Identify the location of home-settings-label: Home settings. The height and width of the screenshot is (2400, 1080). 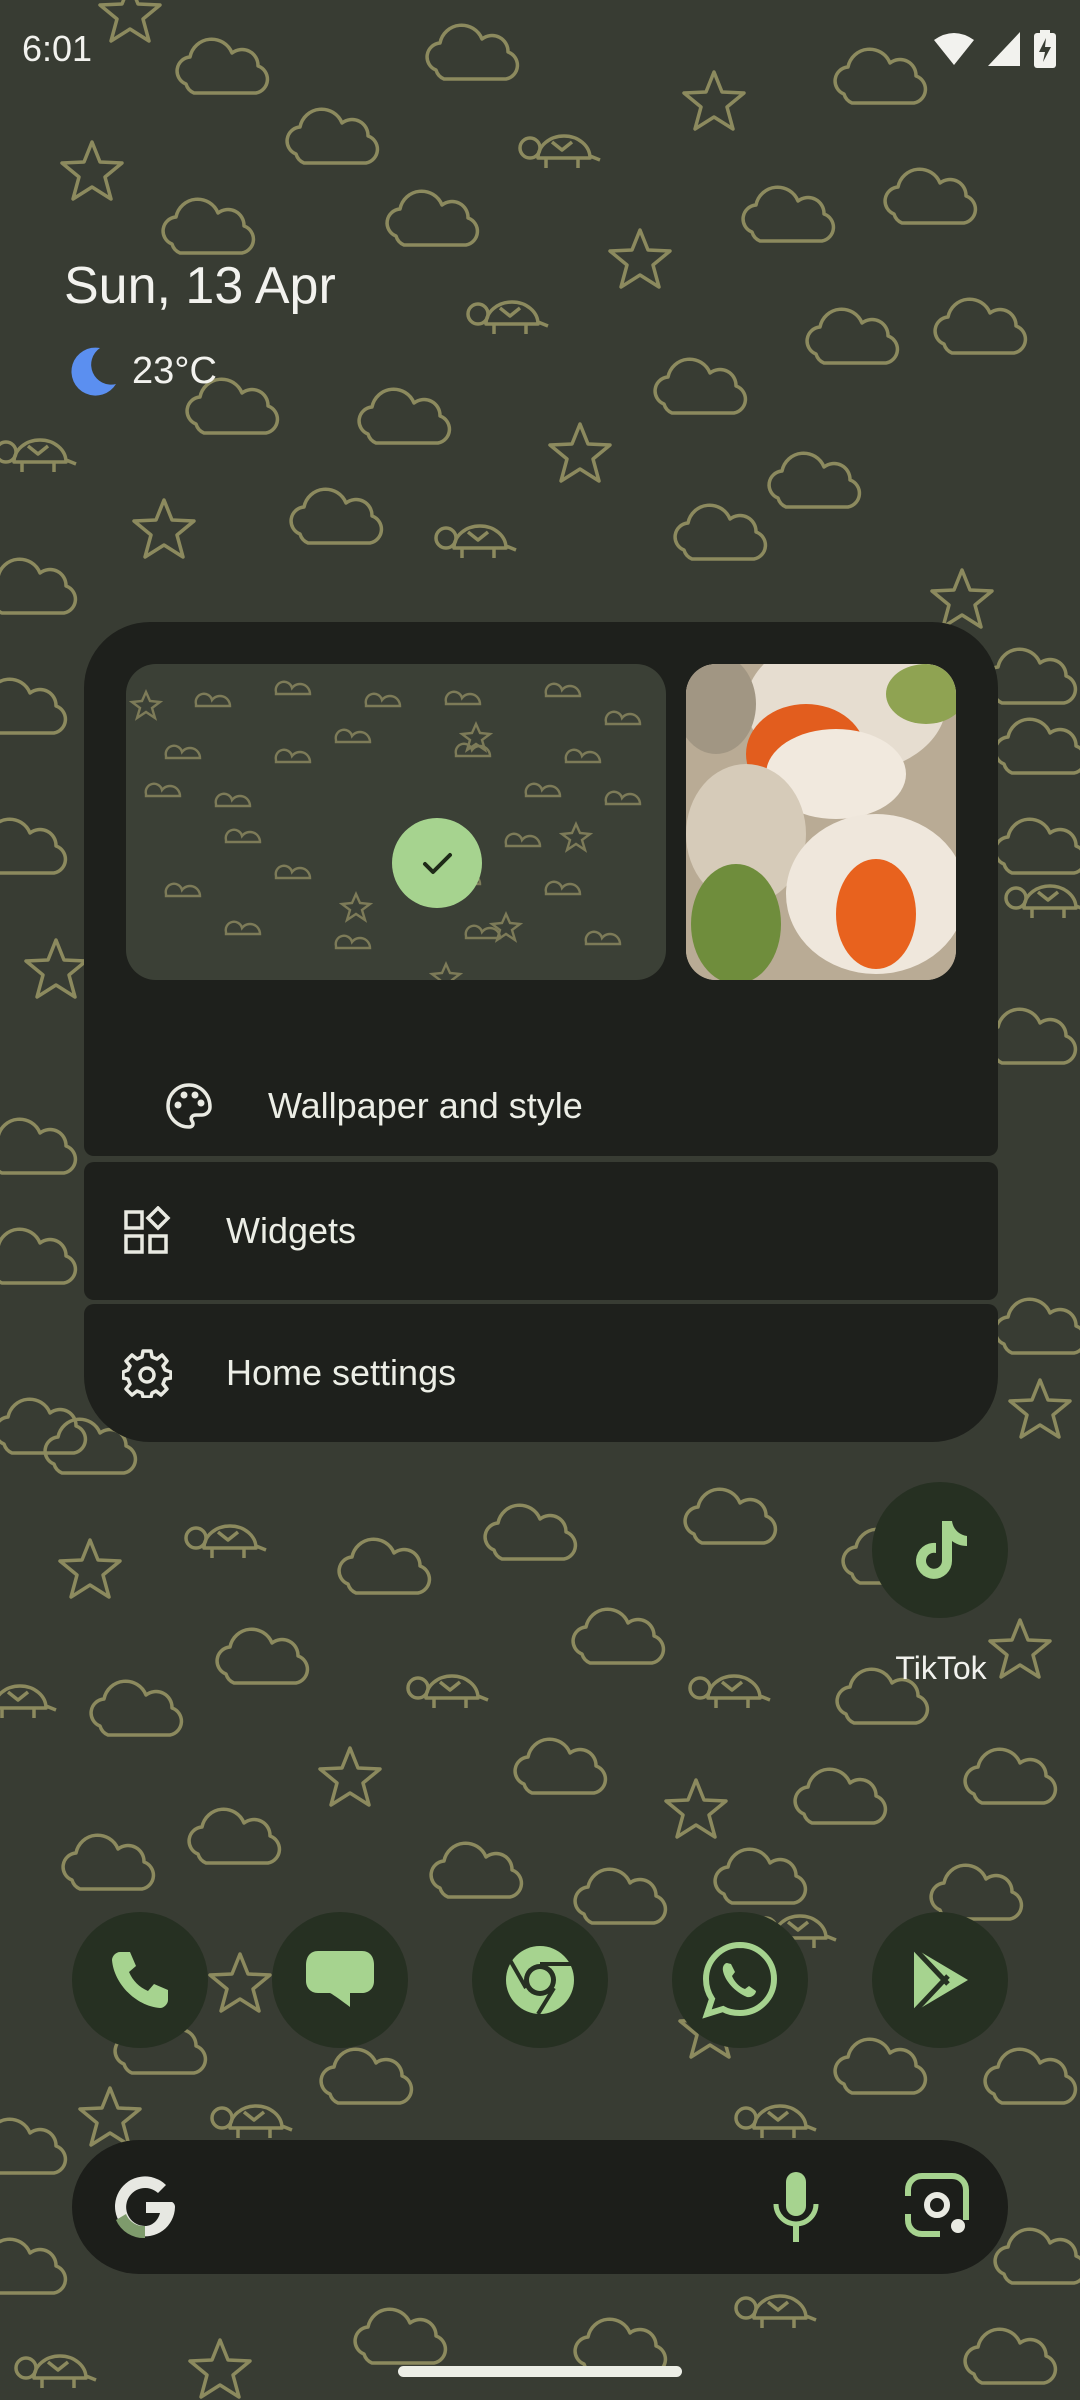
(341, 1372).